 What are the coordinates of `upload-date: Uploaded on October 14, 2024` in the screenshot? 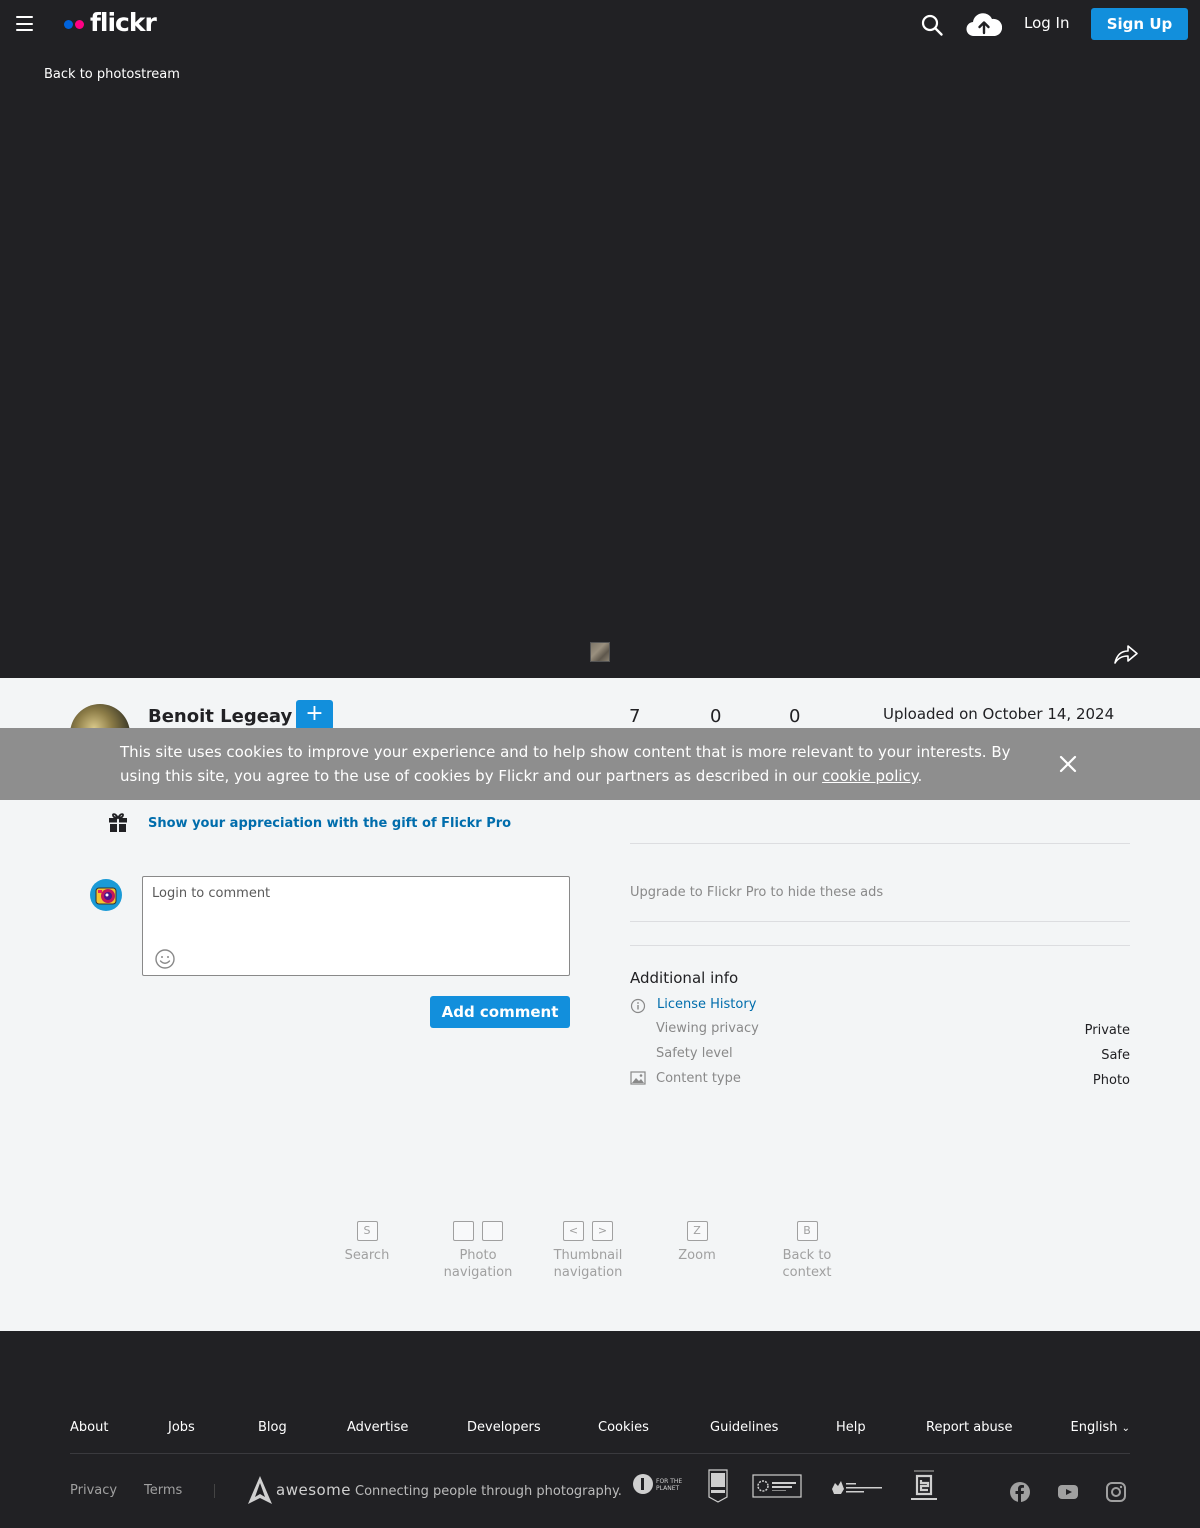 It's located at (999, 714).